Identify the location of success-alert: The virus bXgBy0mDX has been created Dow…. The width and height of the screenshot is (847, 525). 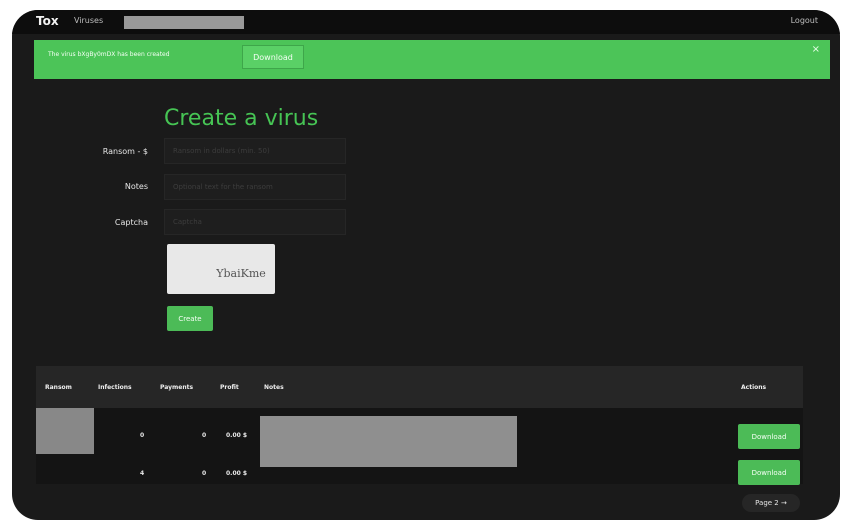
(432, 59).